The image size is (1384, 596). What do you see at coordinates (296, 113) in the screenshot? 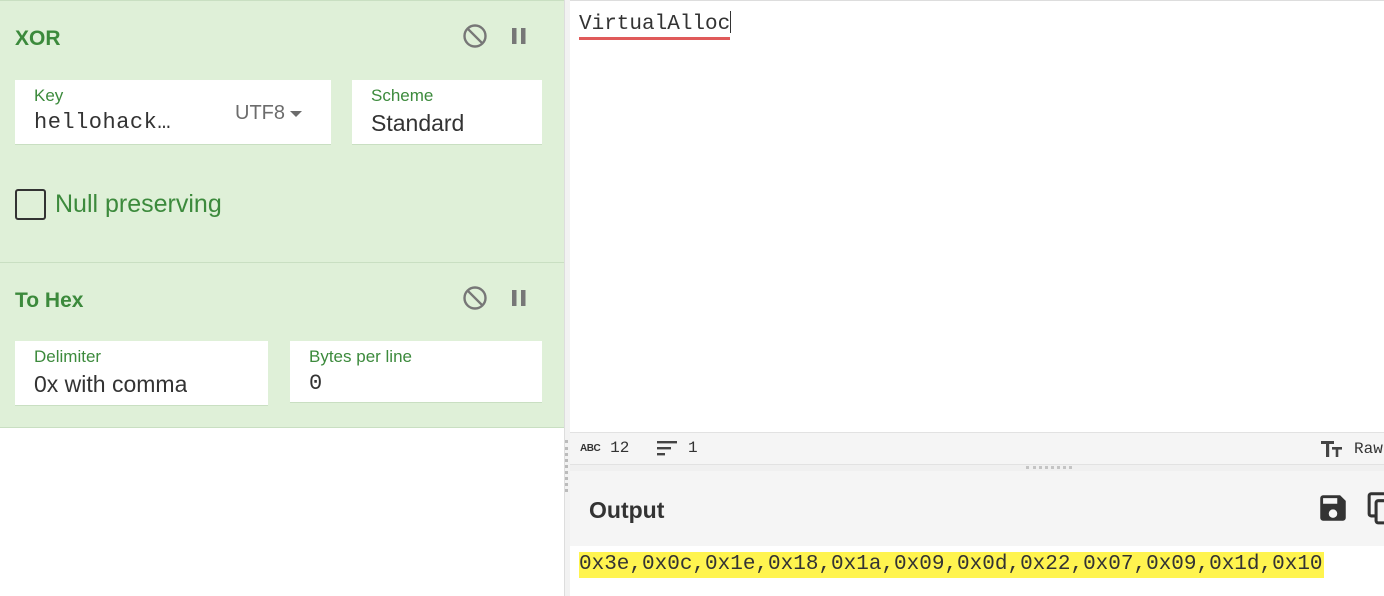
I see `caret-down-icon` at bounding box center [296, 113].